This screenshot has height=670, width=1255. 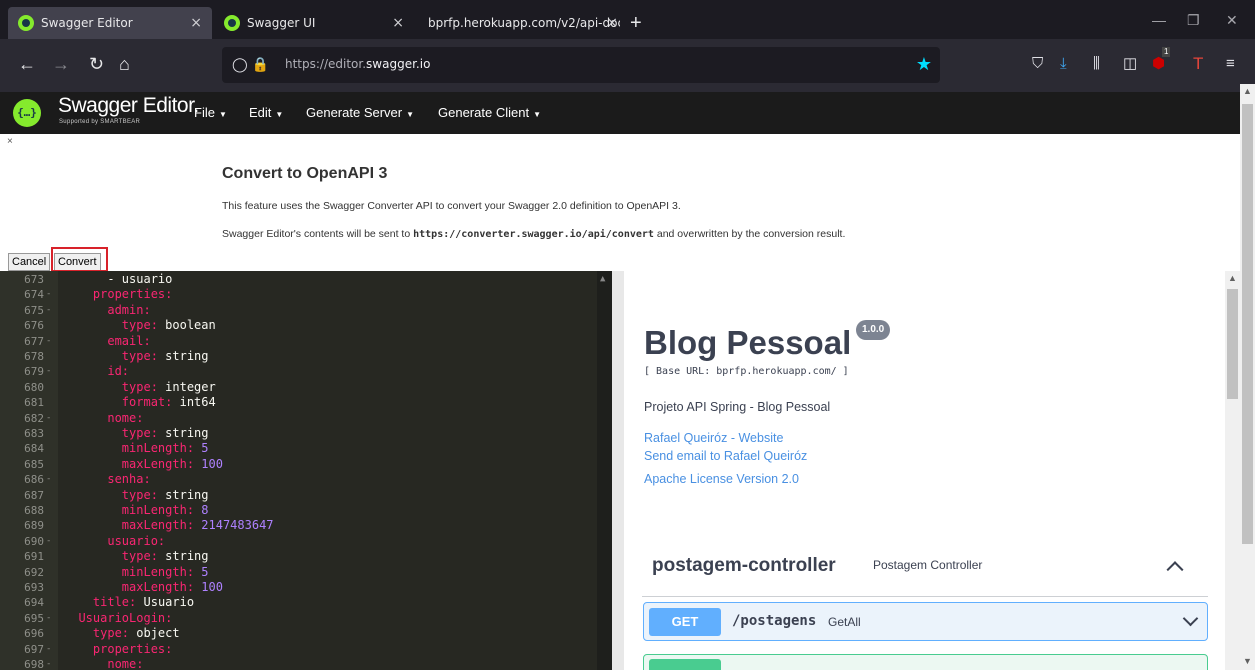 What do you see at coordinates (725, 456) in the screenshot?
I see `link-email: Send email to Rafael Queiróz` at bounding box center [725, 456].